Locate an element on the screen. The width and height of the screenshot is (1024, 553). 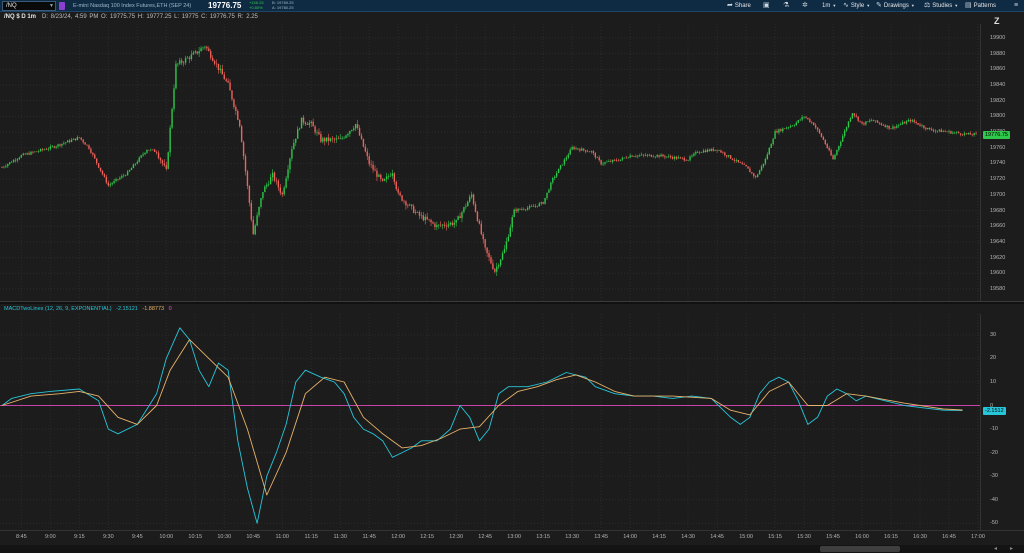
share-icon: ➦ is located at coordinates (730, 5).